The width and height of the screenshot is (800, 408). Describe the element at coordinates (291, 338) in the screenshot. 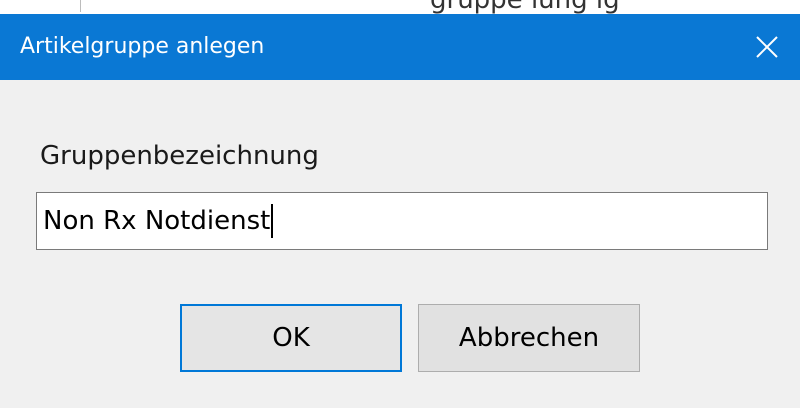

I see `ok-button: OK` at that location.